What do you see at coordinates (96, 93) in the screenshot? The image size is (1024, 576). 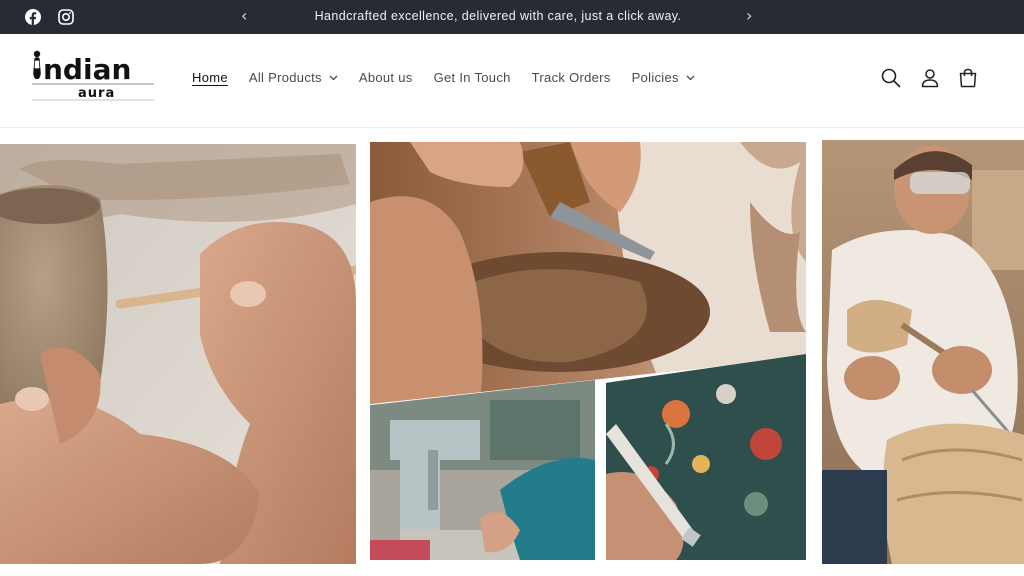 I see `logo-subtext: aura` at bounding box center [96, 93].